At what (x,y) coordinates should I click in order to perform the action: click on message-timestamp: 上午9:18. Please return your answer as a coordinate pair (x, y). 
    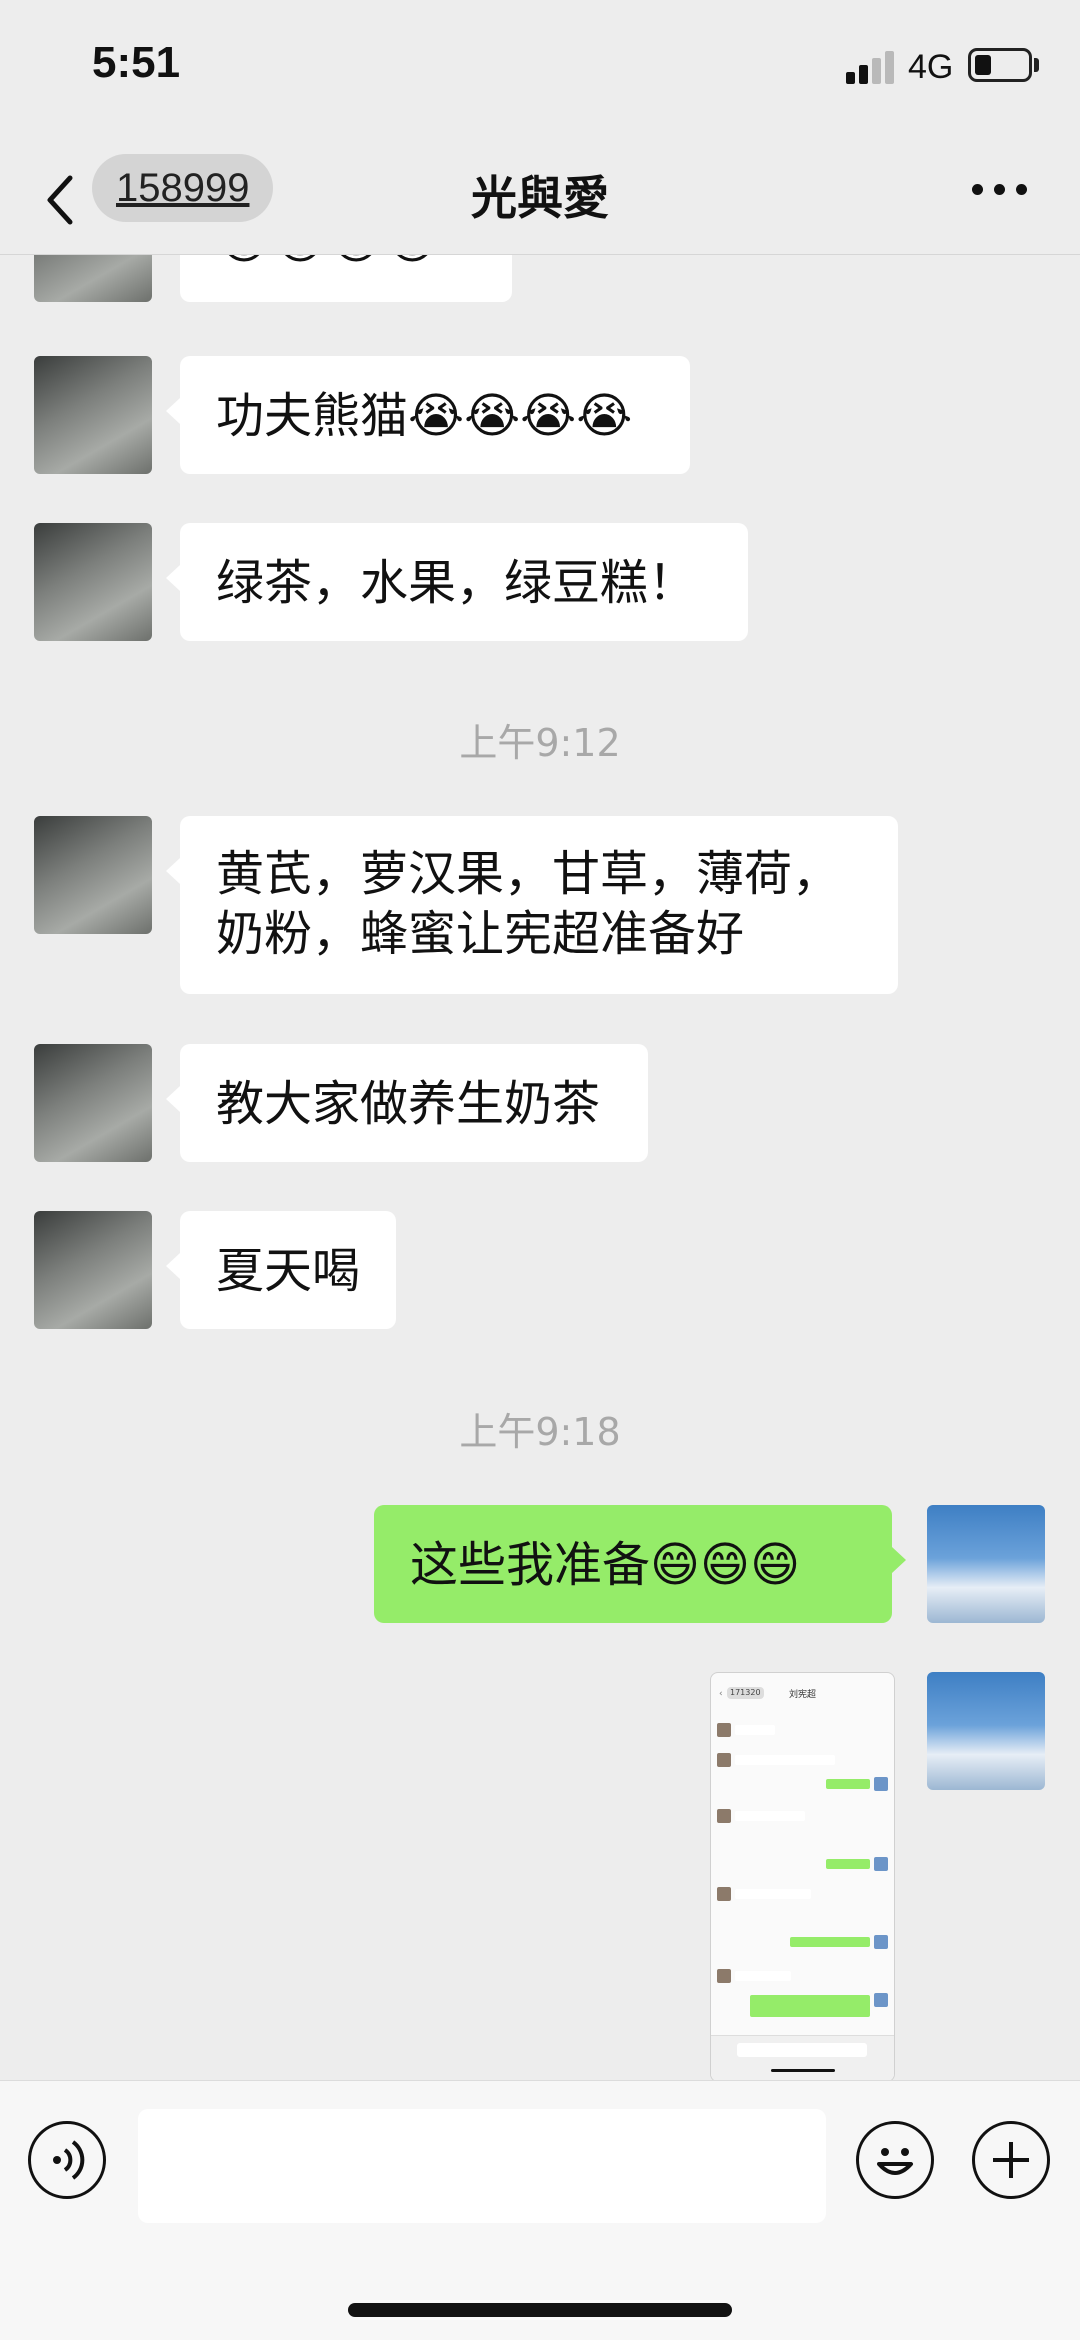
    Looking at the image, I should click on (540, 1432).